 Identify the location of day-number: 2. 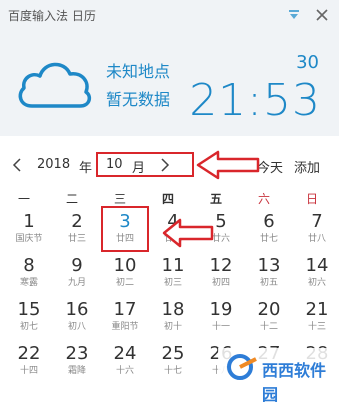
(77, 221).